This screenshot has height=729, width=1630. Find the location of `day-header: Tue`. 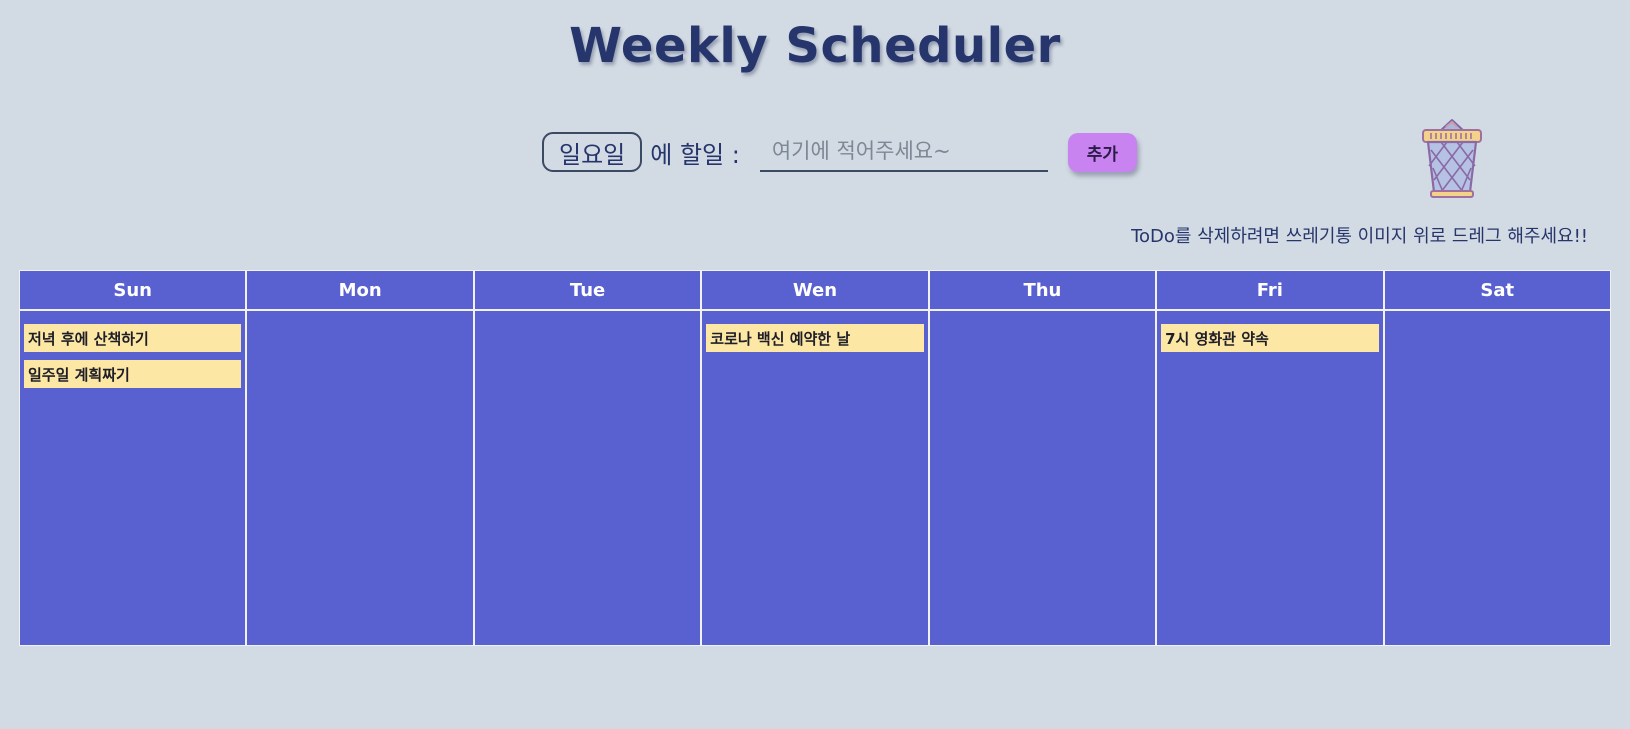

day-header: Tue is located at coordinates (587, 290).